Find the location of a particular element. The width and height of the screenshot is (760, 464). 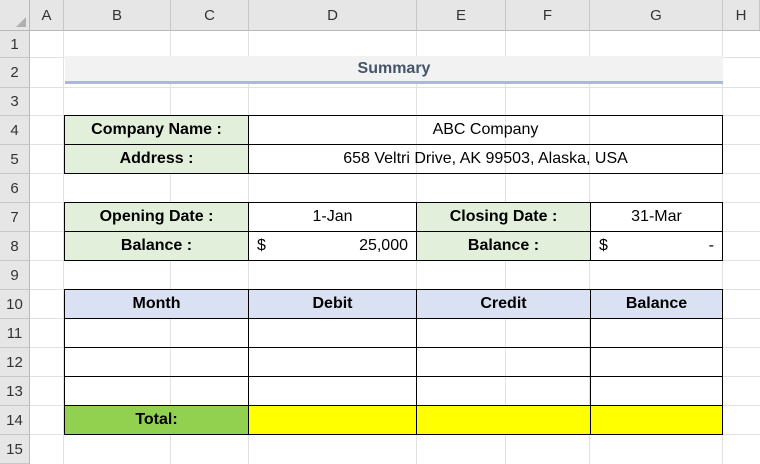

row-header-7: 7 is located at coordinates (15, 217).